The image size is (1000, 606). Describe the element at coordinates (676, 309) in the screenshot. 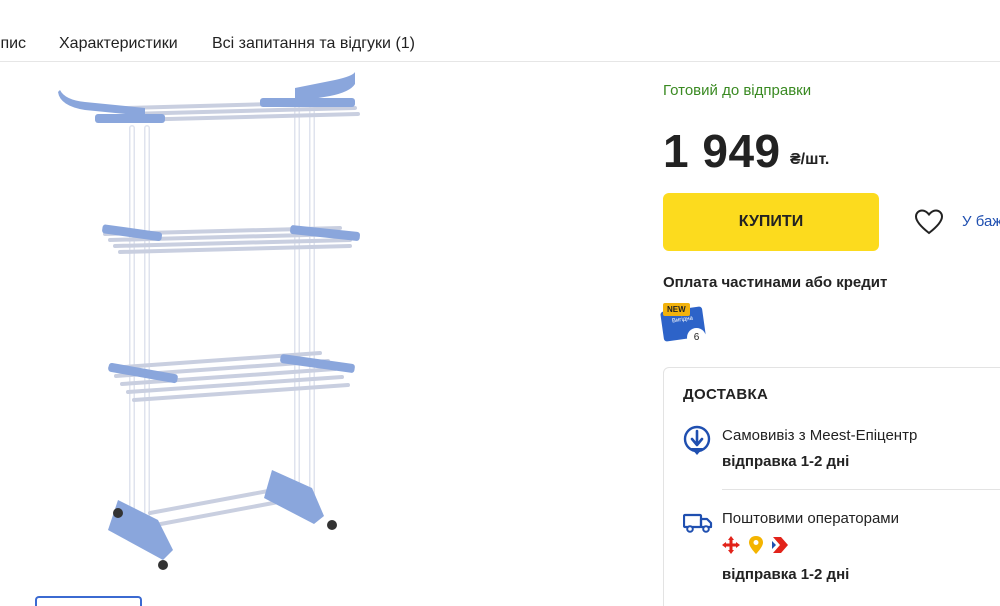

I see `badge-new-label: NEW` at that location.